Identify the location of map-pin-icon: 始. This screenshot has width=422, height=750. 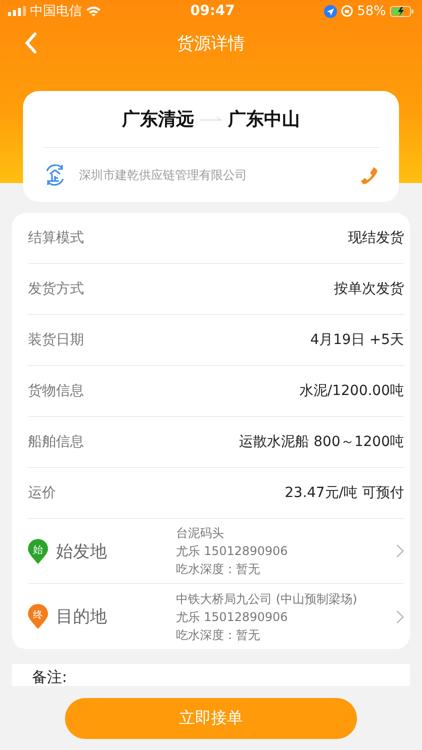
(38, 551).